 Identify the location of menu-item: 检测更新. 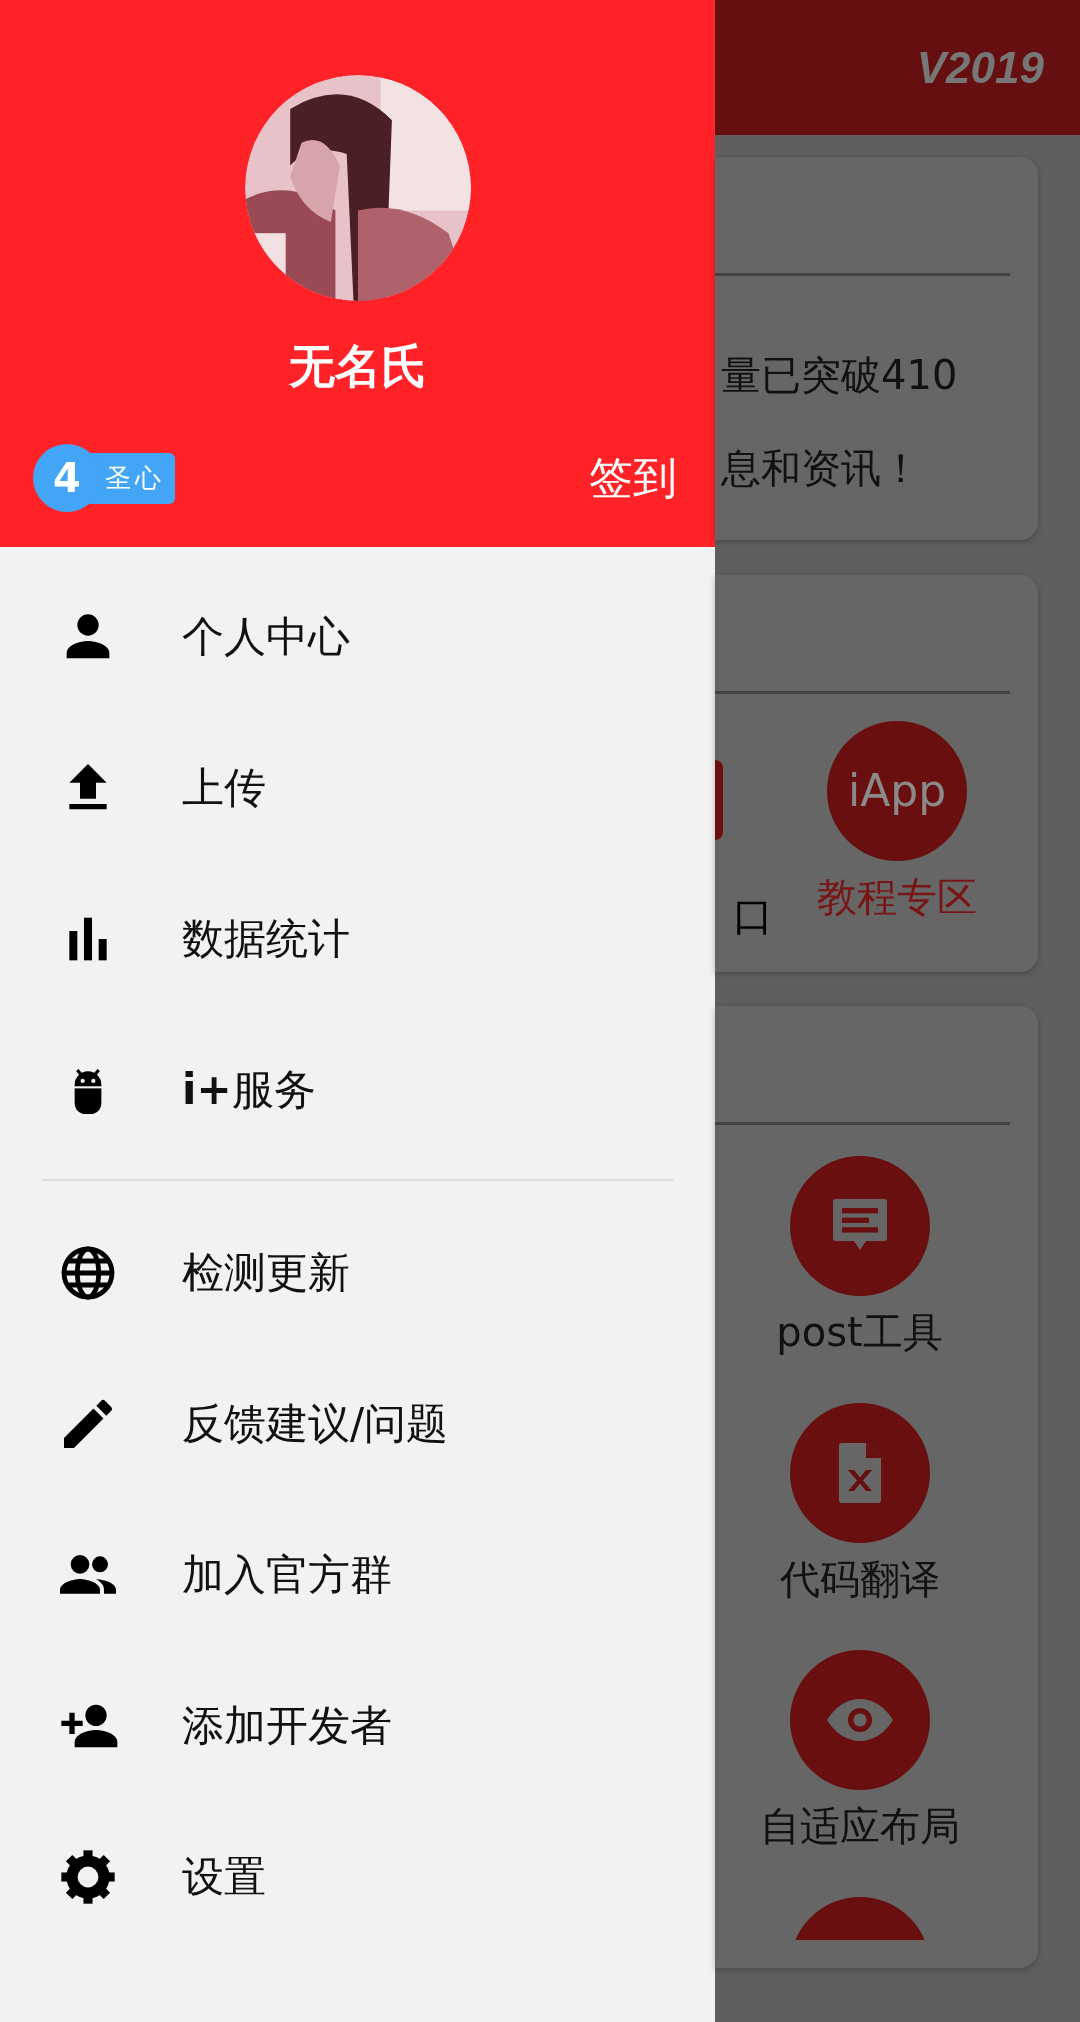
(266, 1272).